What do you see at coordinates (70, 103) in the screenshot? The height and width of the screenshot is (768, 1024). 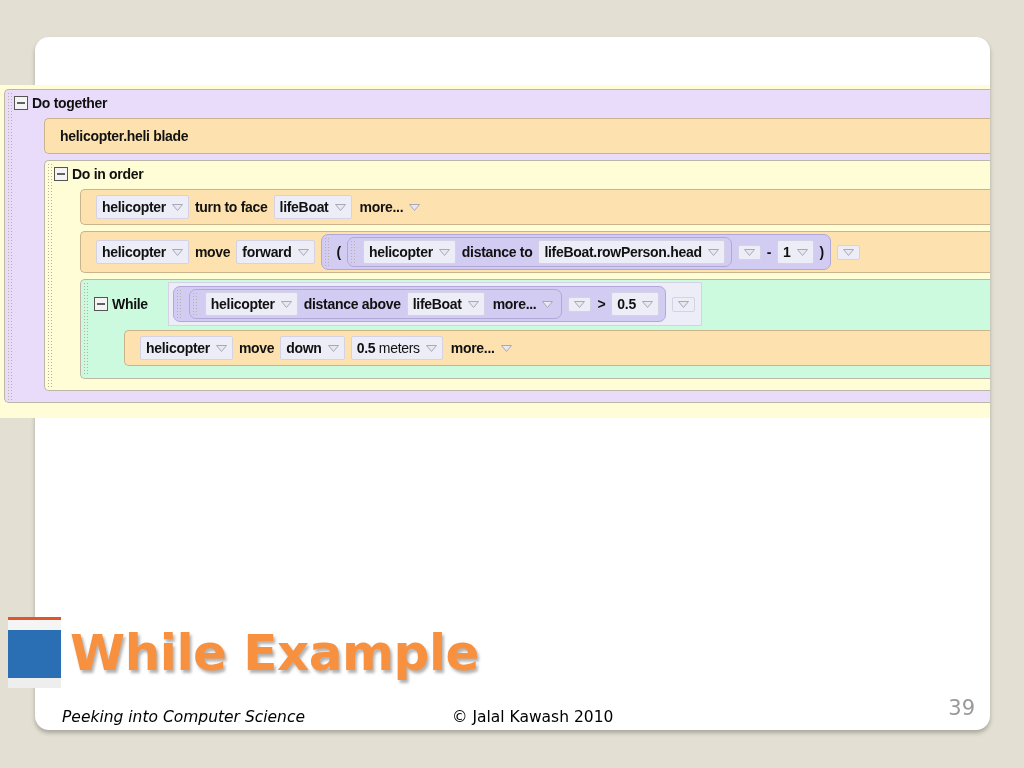 I see `block-label: Do together` at bounding box center [70, 103].